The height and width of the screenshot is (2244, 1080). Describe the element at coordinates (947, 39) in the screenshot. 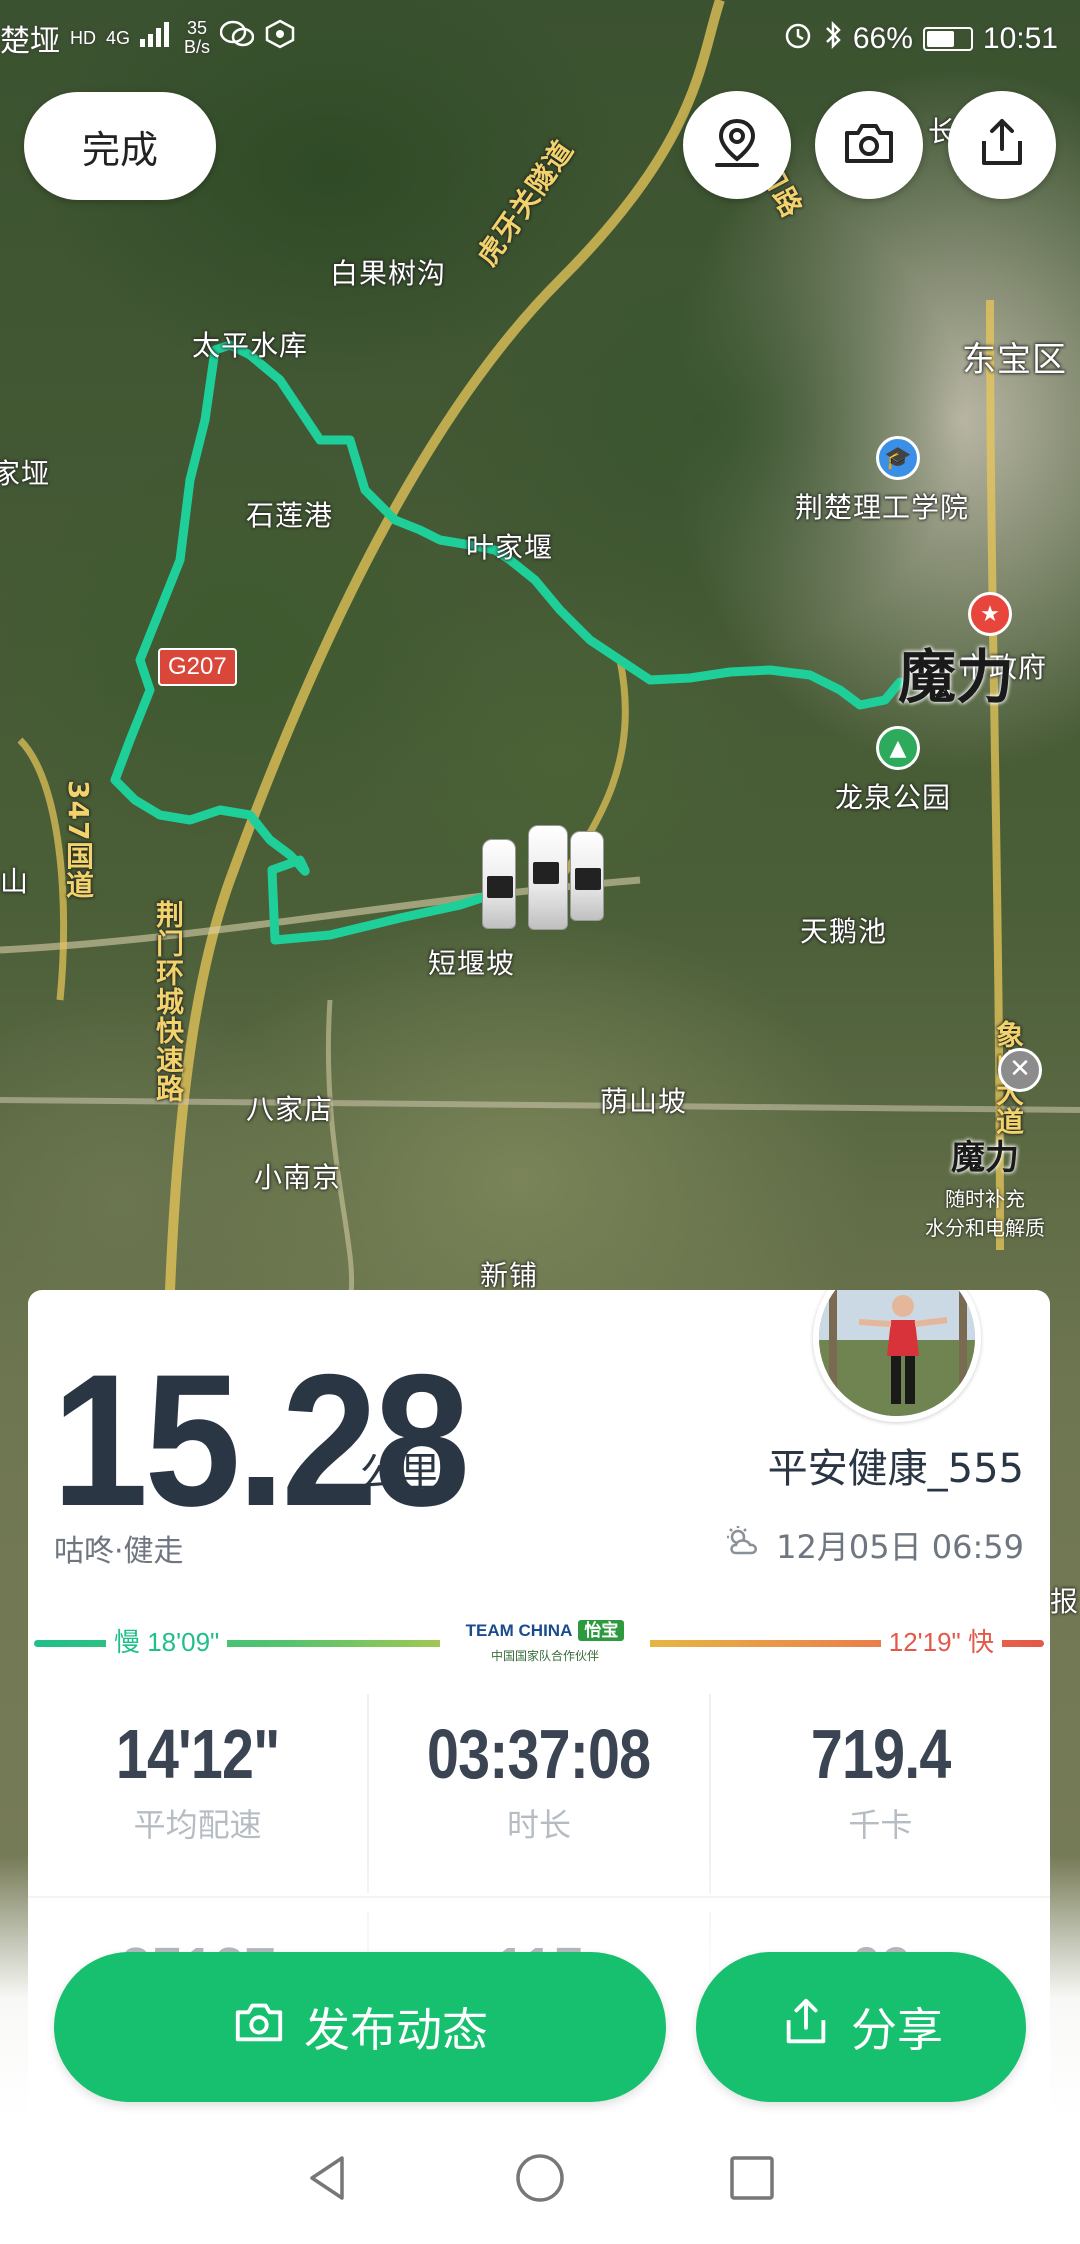

I see `battery-icon` at that location.